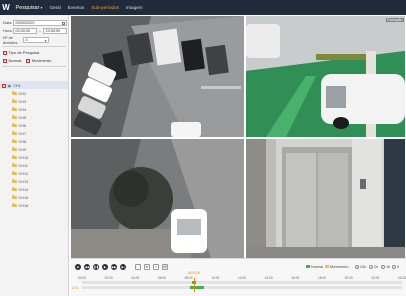  I want to click on step-icon: ▶|, so click(123, 267).